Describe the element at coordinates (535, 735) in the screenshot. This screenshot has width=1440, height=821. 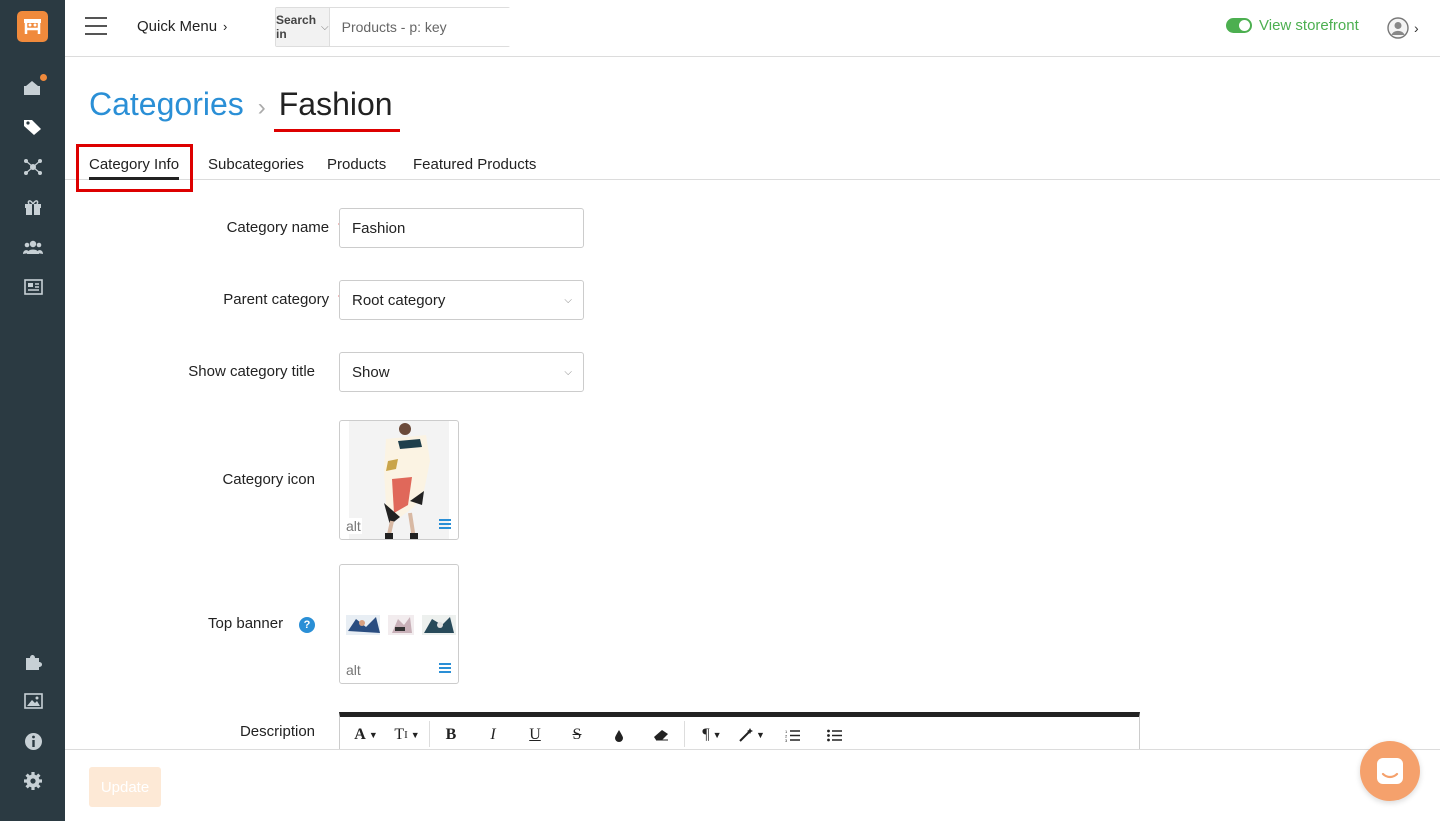
I see `underline-icon: U` at that location.